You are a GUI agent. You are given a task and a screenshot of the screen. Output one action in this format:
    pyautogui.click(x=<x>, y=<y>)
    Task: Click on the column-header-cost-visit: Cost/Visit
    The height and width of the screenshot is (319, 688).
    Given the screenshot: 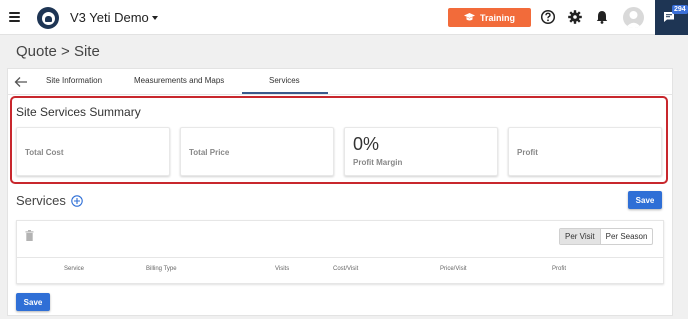 What is the action you would take?
    pyautogui.click(x=346, y=269)
    